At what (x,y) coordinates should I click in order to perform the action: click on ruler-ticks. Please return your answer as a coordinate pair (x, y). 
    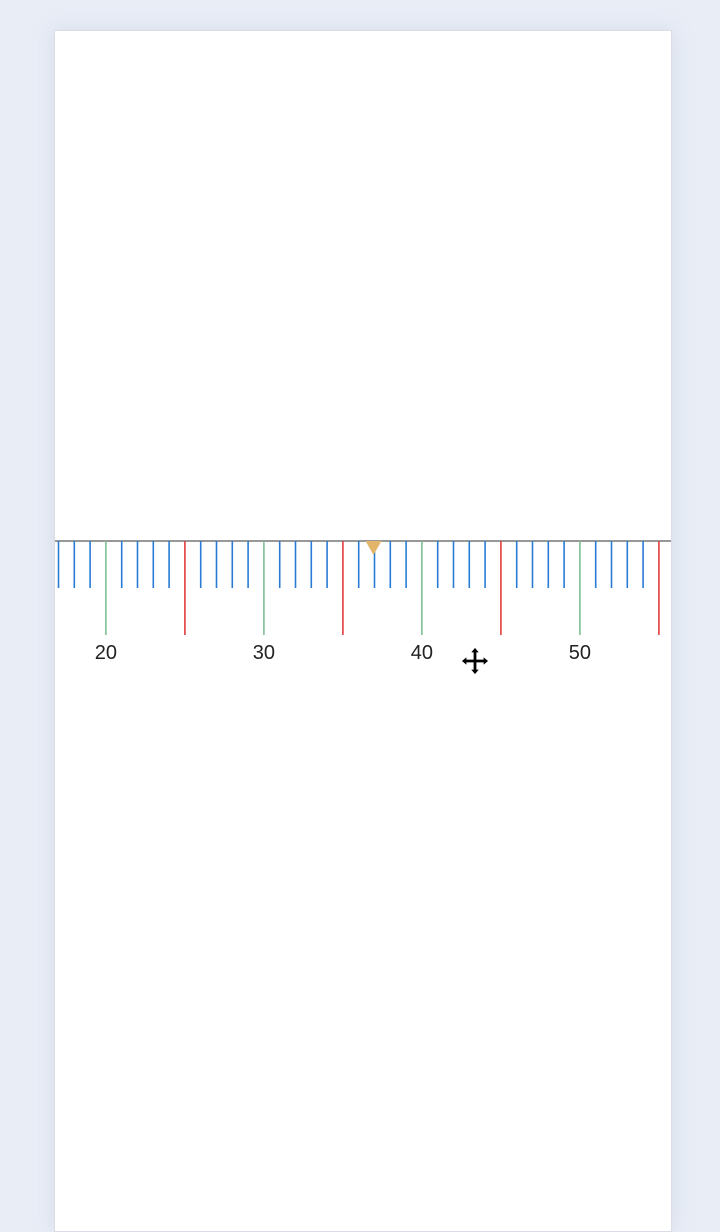
    Looking at the image, I should click on (358, 588).